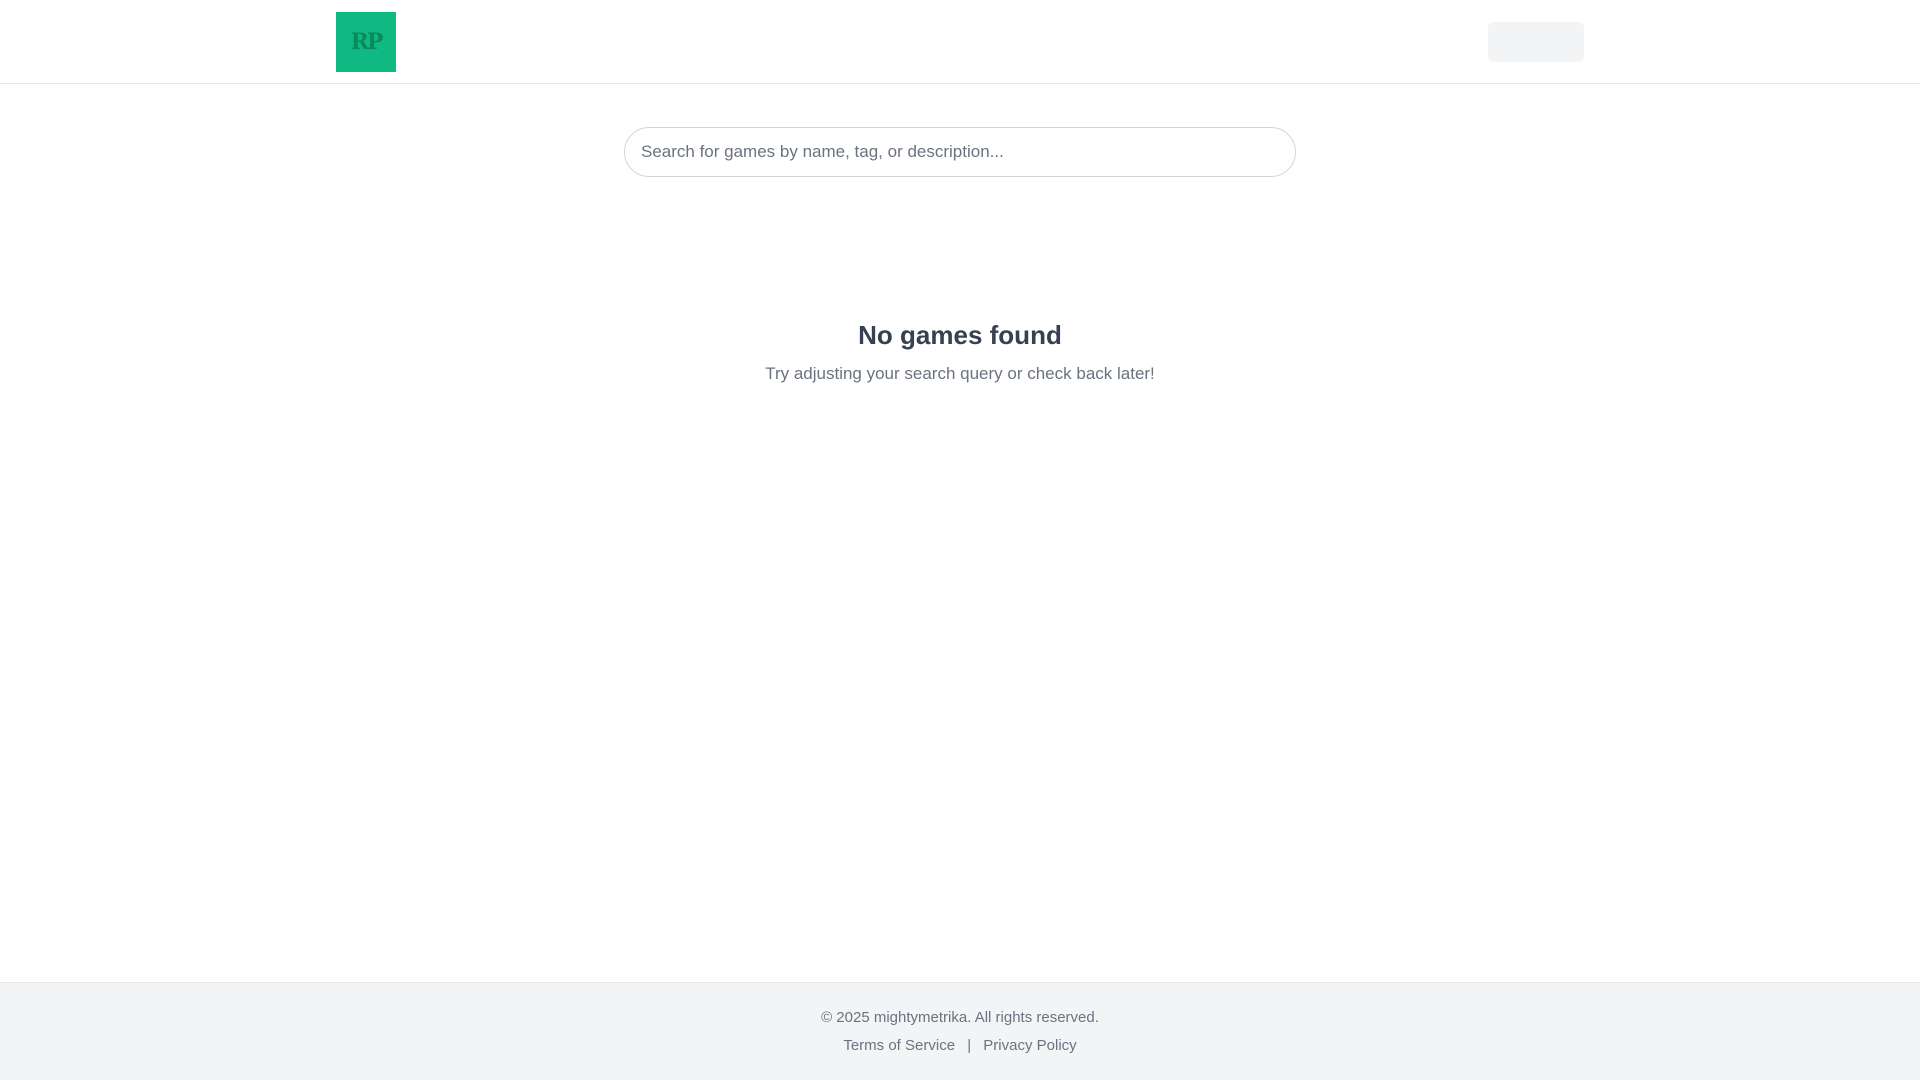 This screenshot has height=1080, width=1920. I want to click on site-logo: RP, so click(366, 42).